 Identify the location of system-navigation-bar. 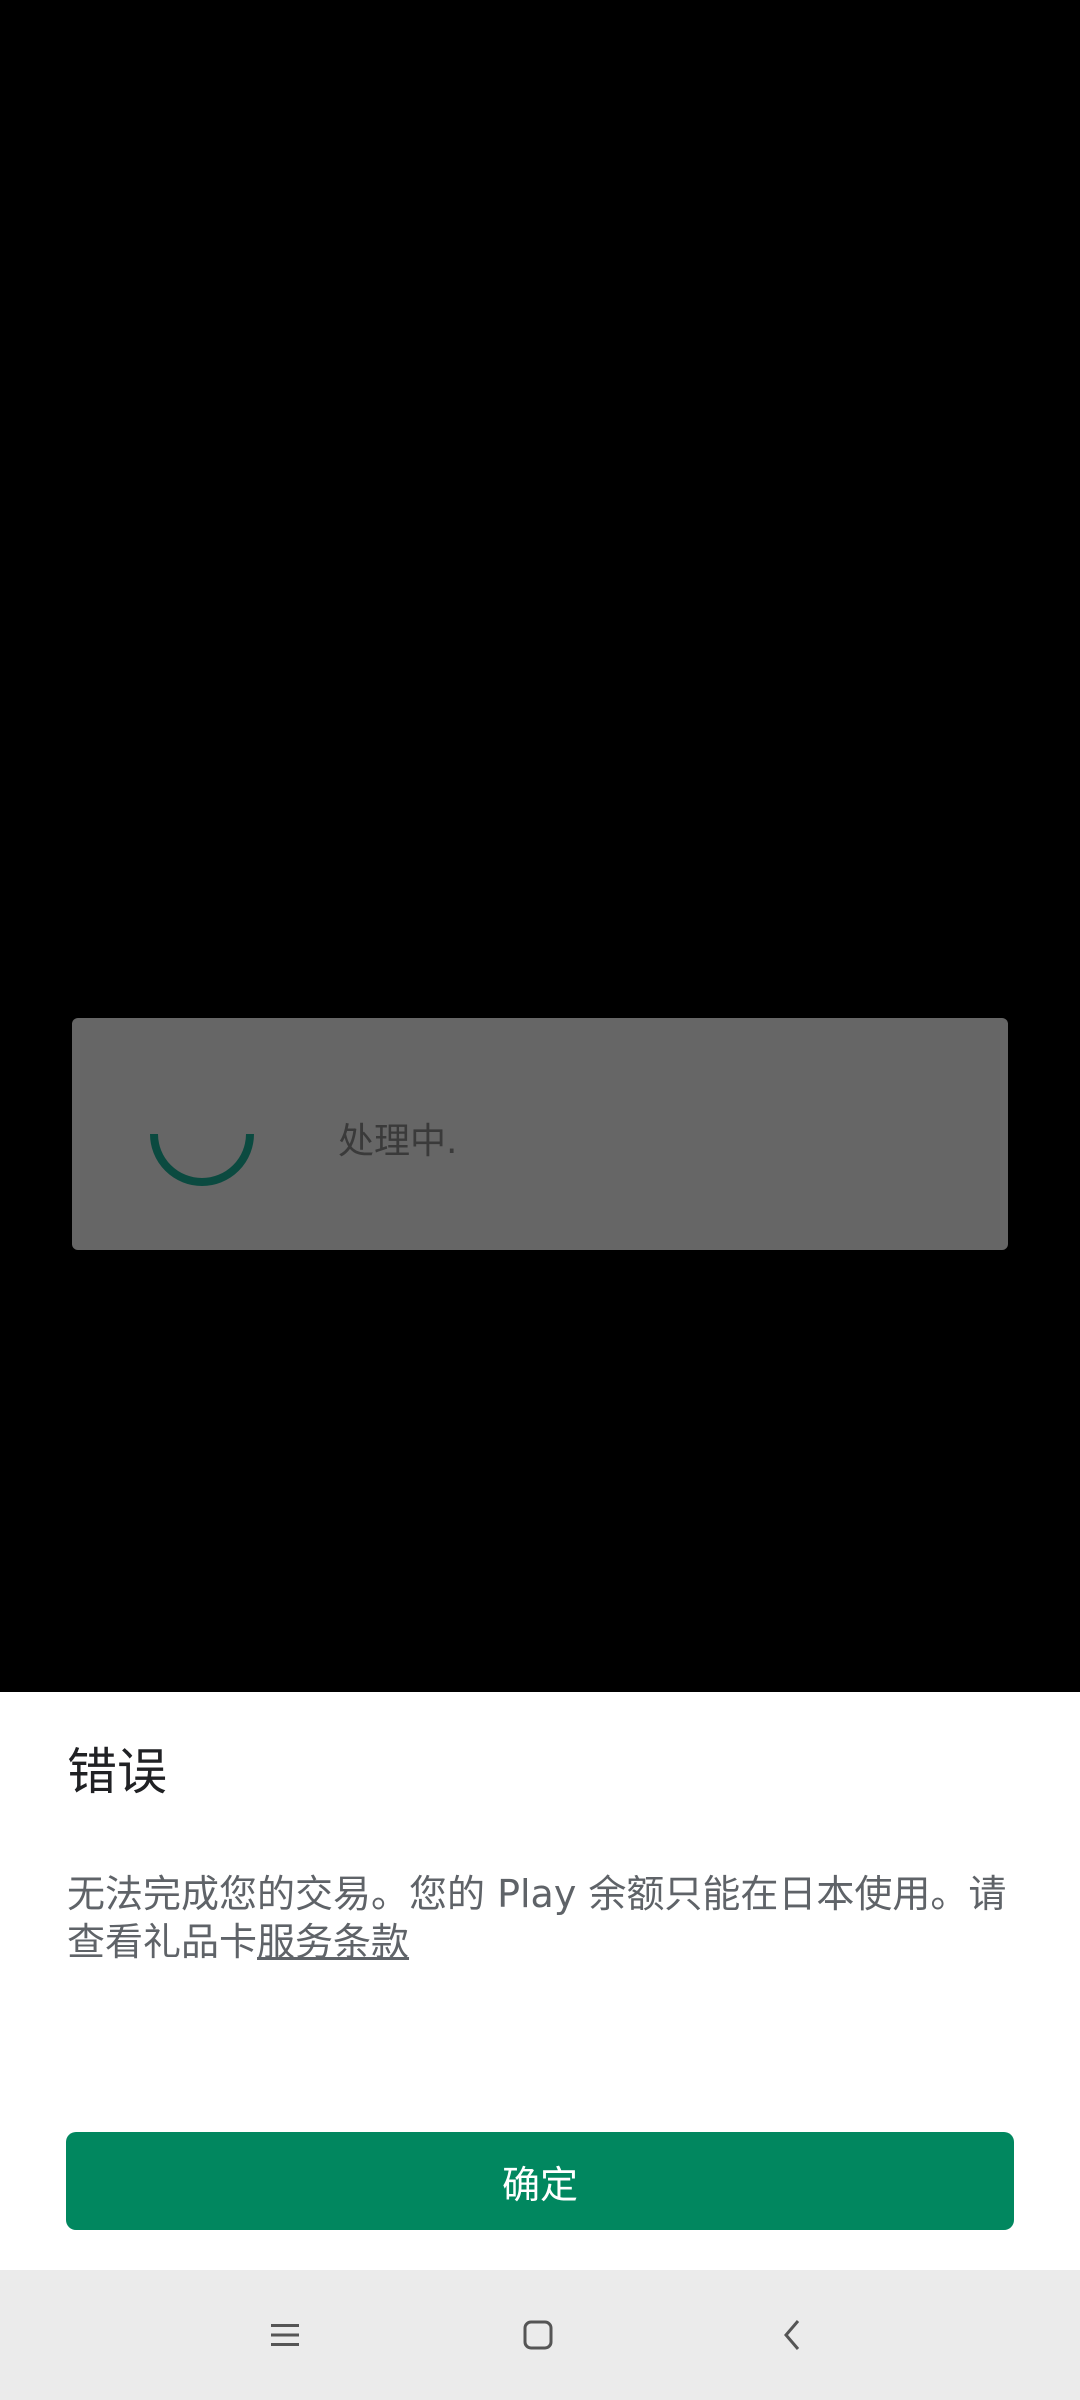
(540, 2335).